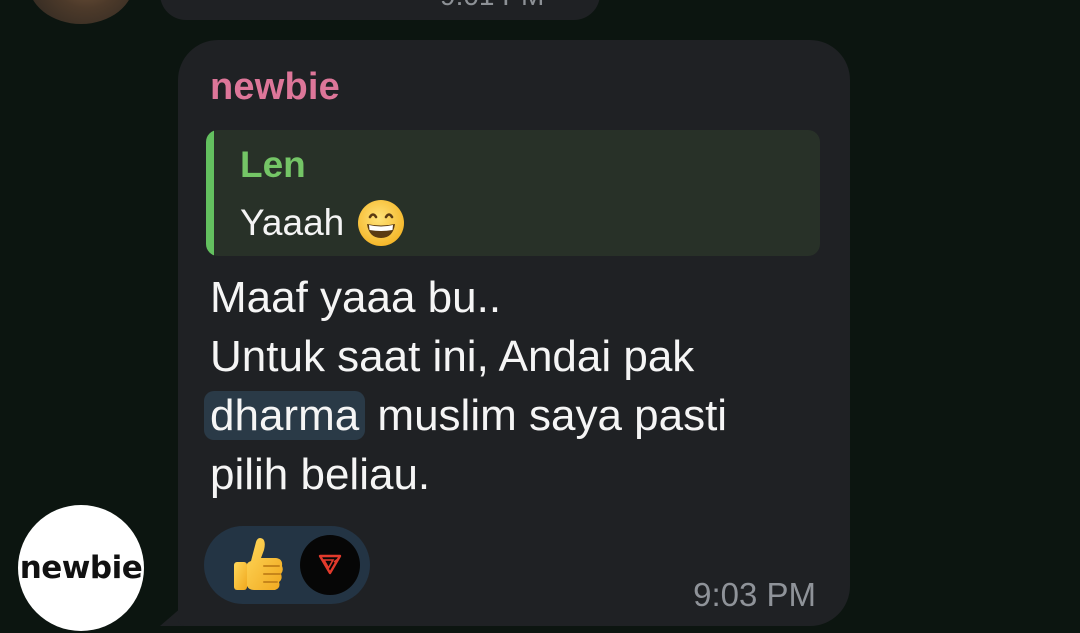  I want to click on message-line-1: Maaf yaaa bu.., so click(356, 297).